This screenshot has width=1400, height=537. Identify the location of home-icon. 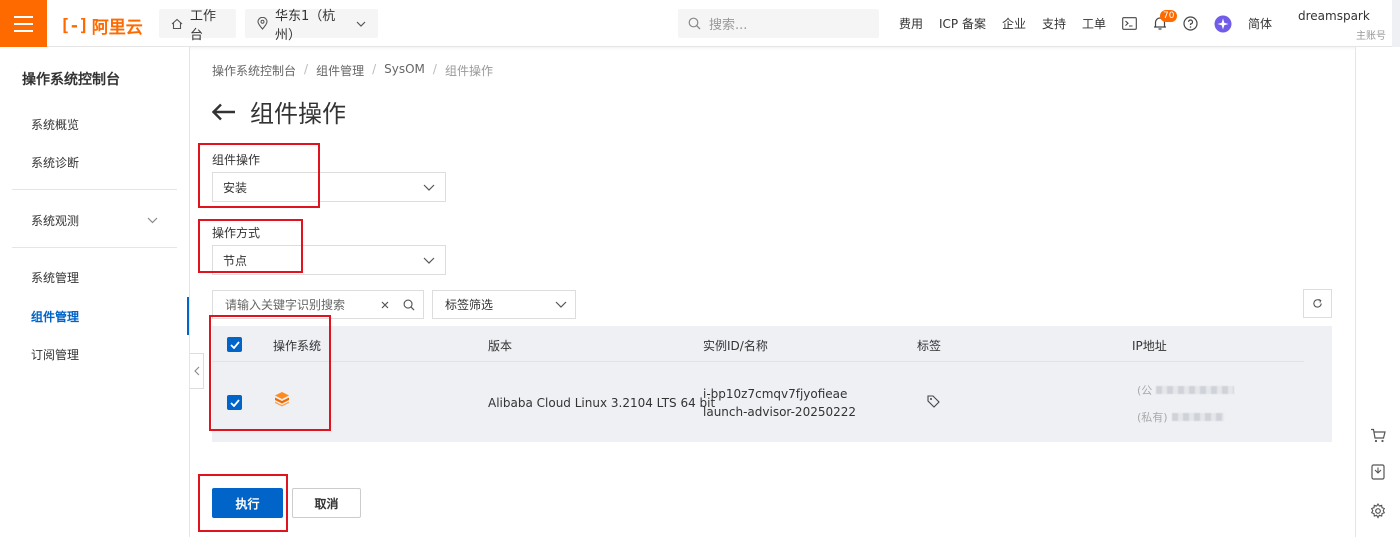
(177, 24).